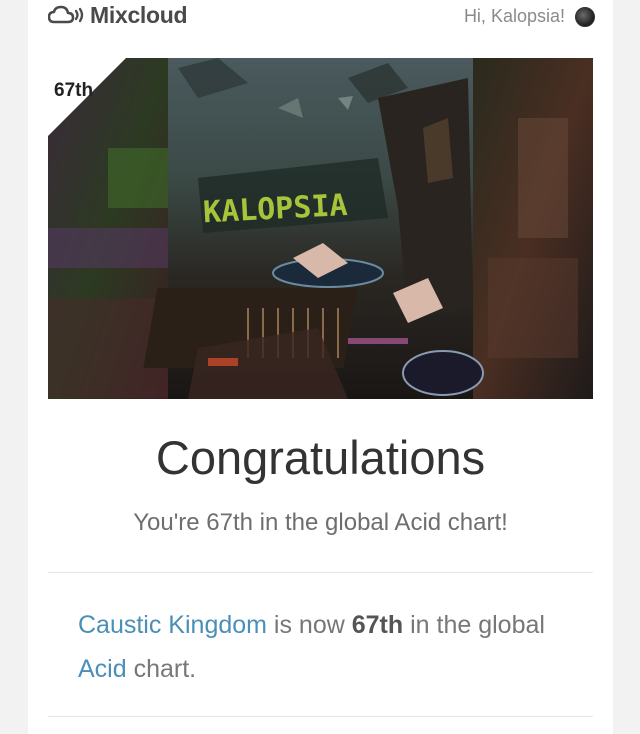 The image size is (640, 734). I want to click on page-title: Congratulations, so click(320, 457).